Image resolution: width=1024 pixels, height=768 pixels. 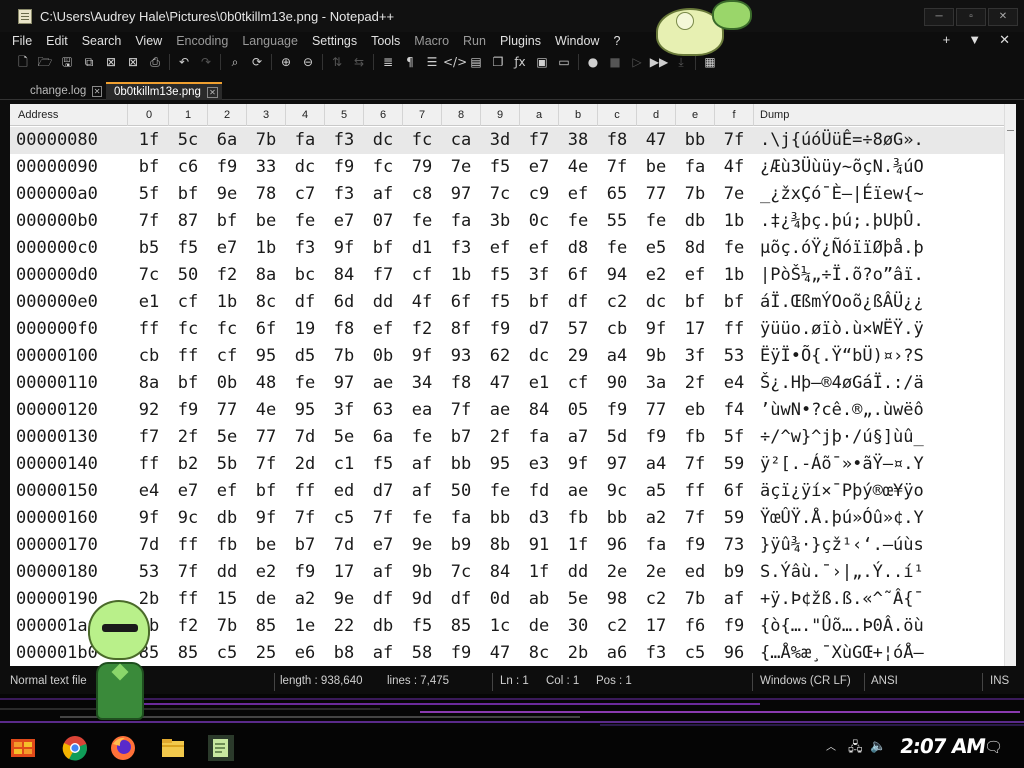 I want to click on hex-byte-cell: be, so click(x=656, y=167).